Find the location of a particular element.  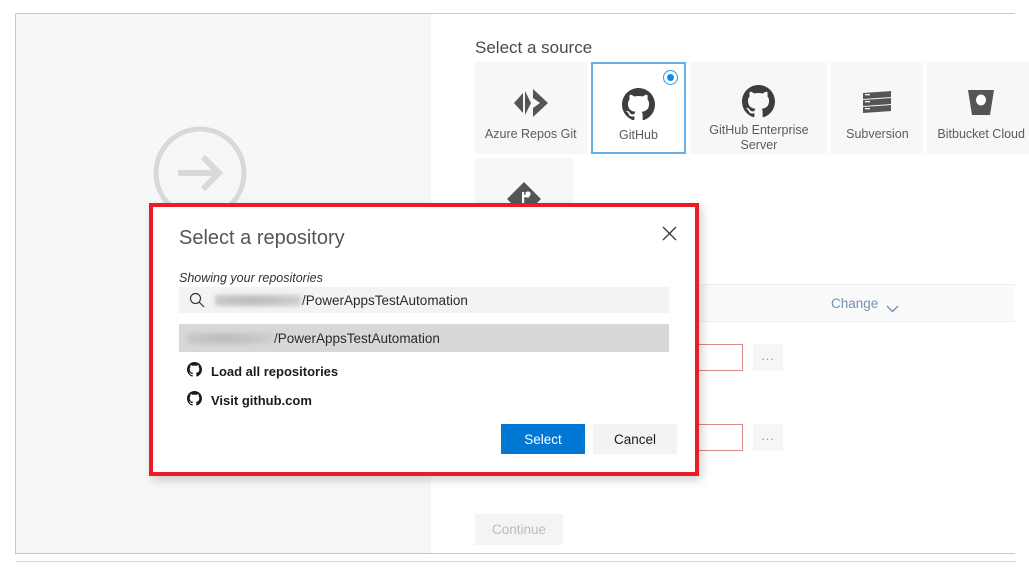

source-tile-github-enterprise-server: GitHub Enterprise Server is located at coordinates (759, 108).